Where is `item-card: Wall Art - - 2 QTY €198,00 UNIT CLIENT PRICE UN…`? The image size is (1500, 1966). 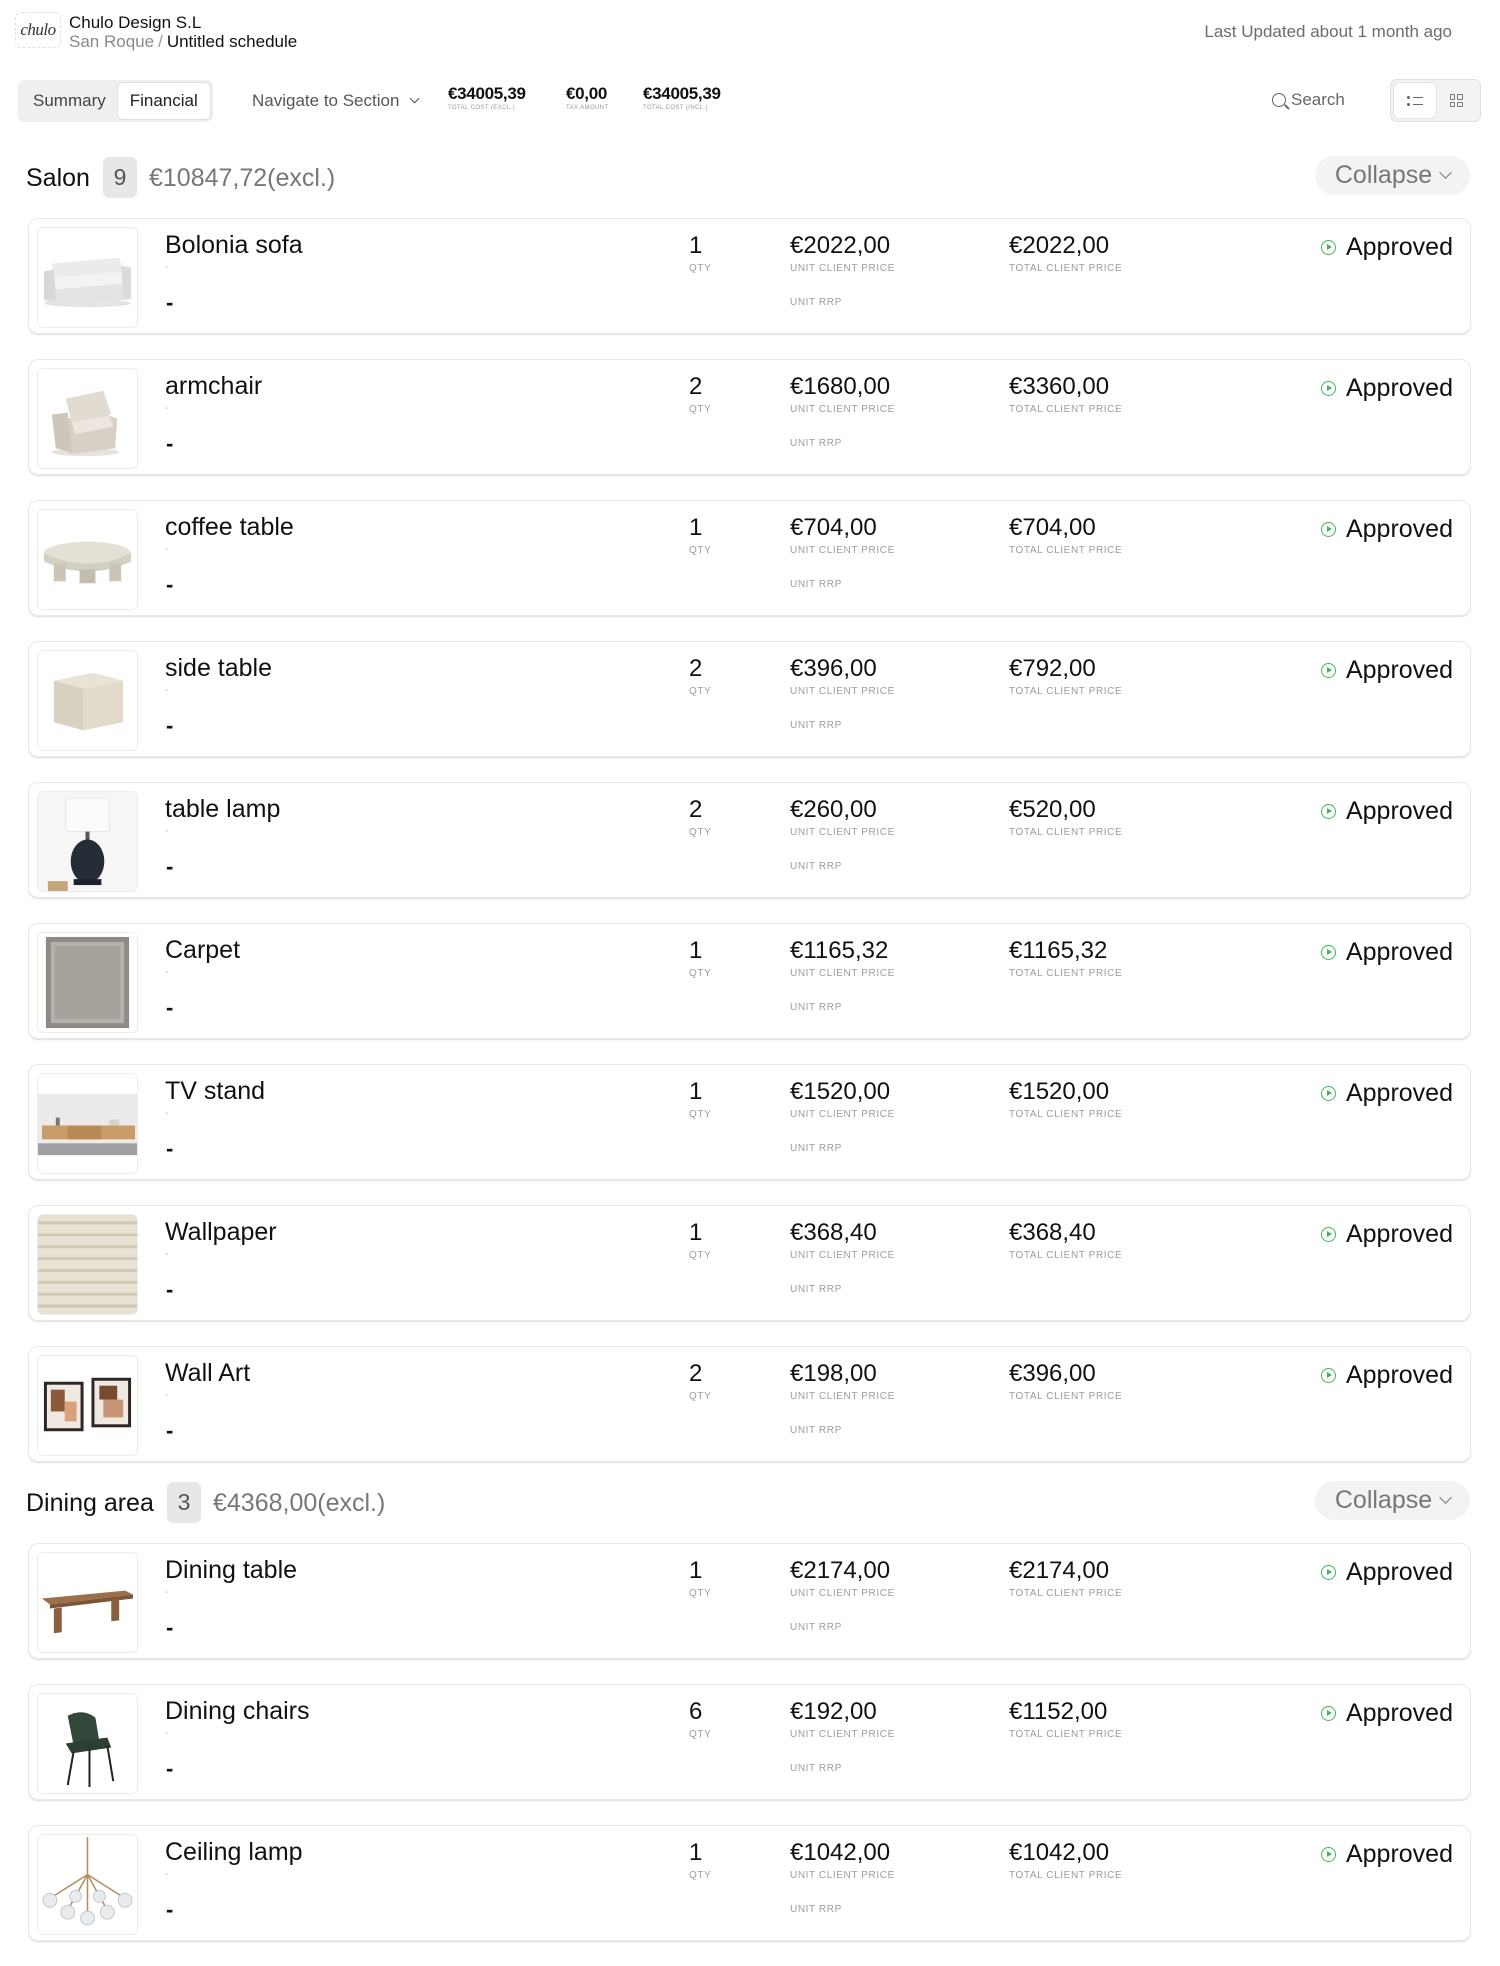 item-card: Wall Art - - 2 QTY €198,00 UNIT CLIENT PRICE UN… is located at coordinates (749, 1404).